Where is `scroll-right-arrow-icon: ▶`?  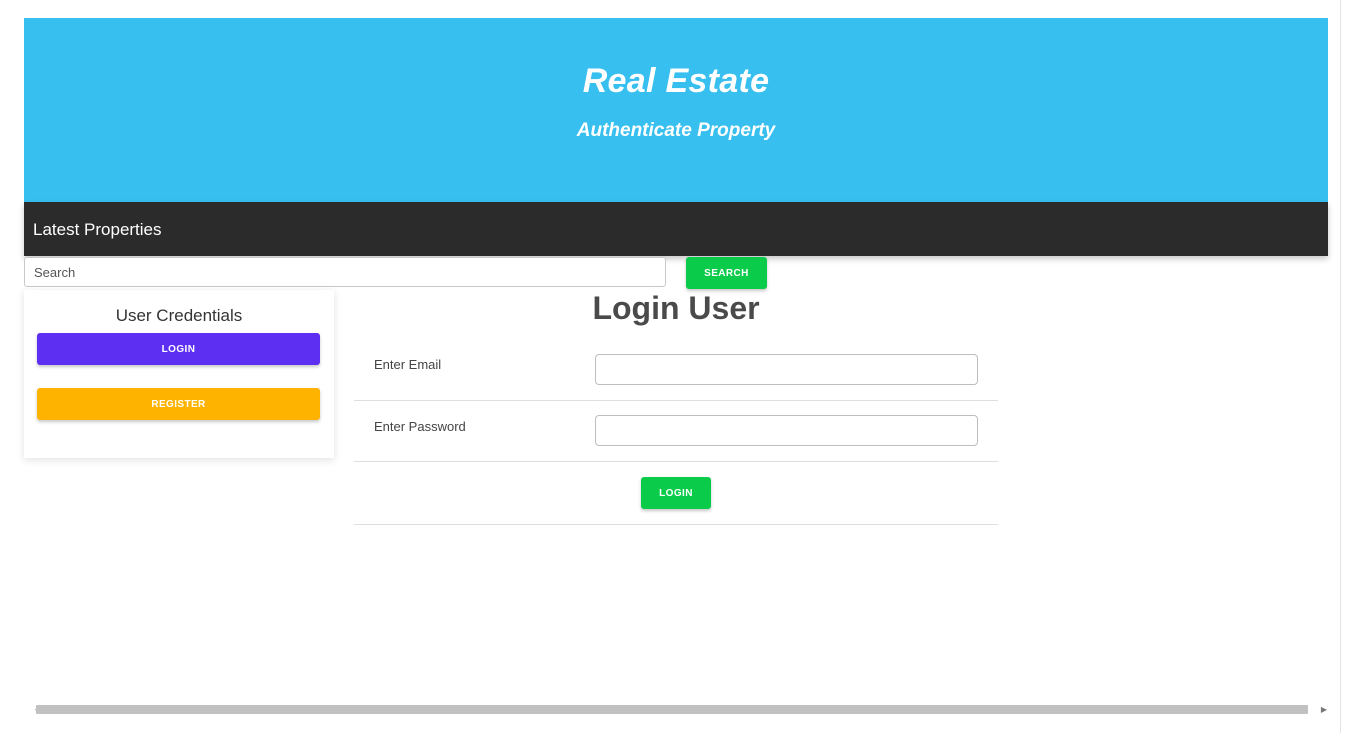 scroll-right-arrow-icon: ▶ is located at coordinates (1324, 710).